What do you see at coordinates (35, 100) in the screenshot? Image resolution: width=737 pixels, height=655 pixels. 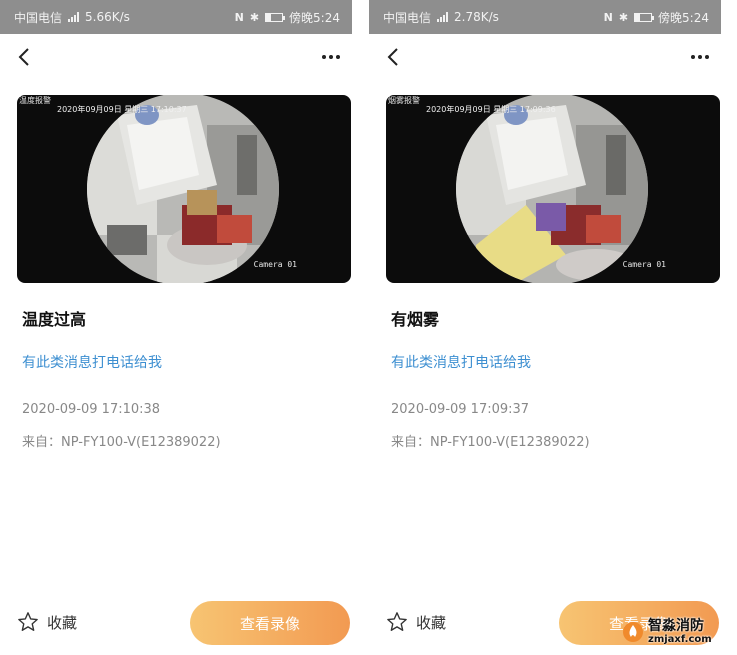 I see `video-corner-label: 温度报警` at bounding box center [35, 100].